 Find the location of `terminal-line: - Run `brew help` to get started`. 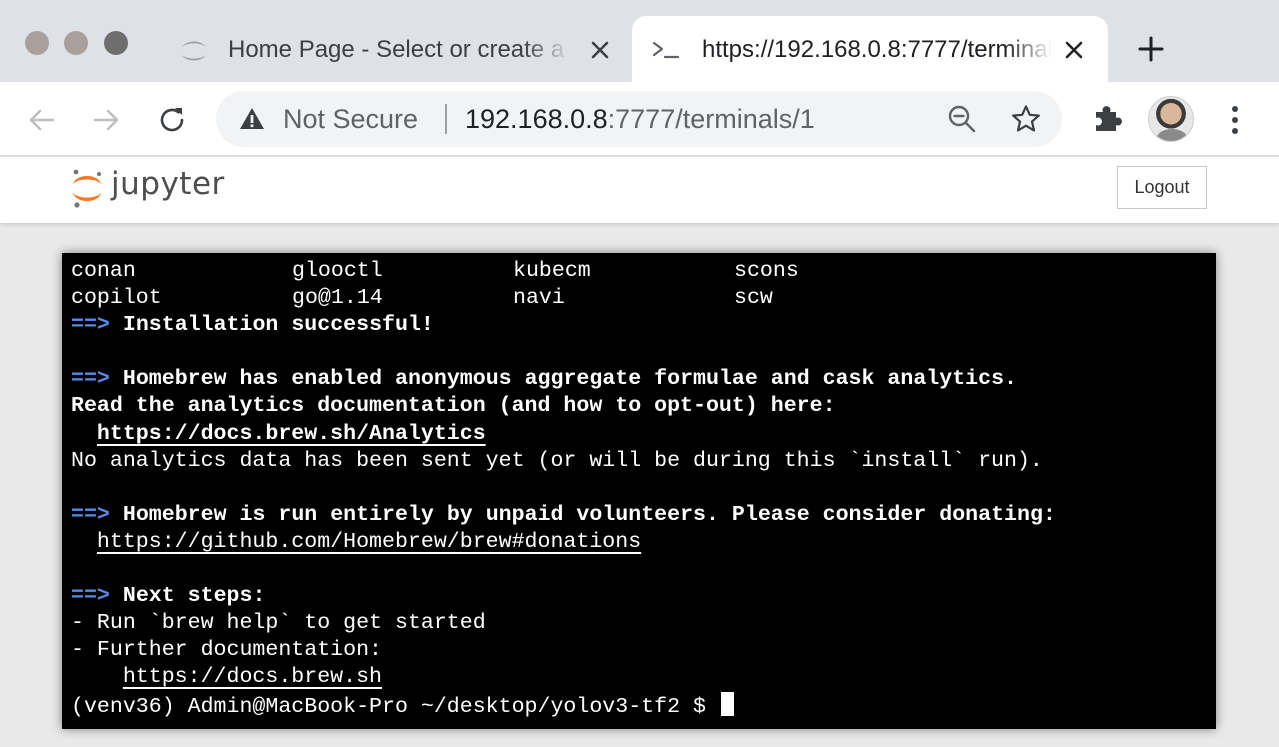

terminal-line: - Run `brew help` to get started is located at coordinates (278, 623).